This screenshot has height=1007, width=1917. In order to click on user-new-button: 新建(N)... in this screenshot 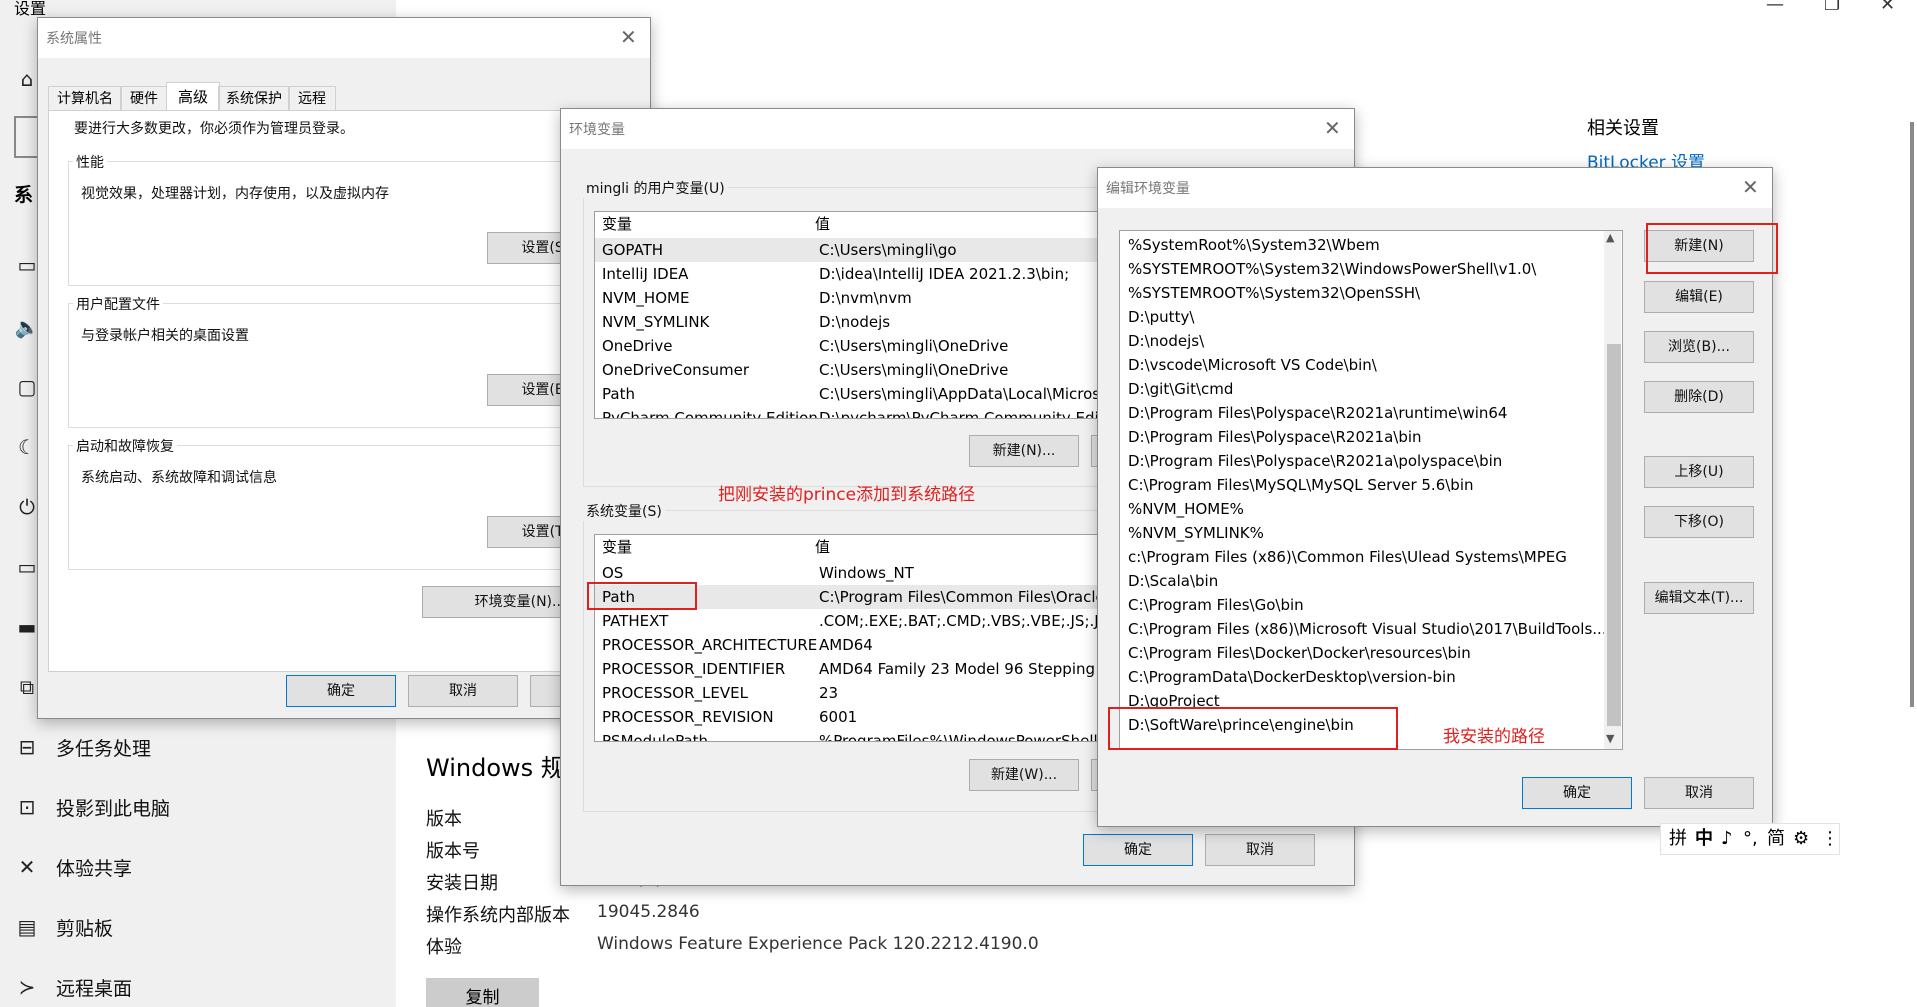, I will do `click(1024, 451)`.